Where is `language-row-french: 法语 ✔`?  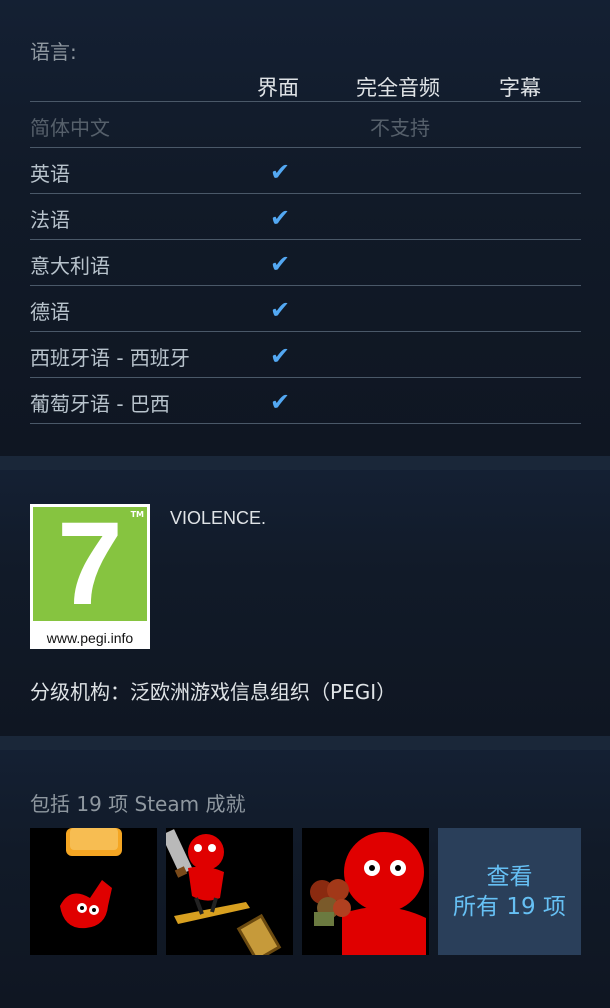
language-row-french: 法语 ✔ is located at coordinates (305, 217).